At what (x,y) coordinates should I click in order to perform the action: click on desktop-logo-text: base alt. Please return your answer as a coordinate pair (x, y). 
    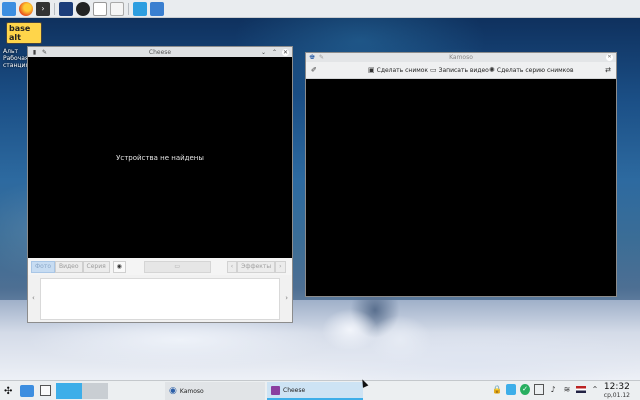
    Looking at the image, I should click on (20, 33).